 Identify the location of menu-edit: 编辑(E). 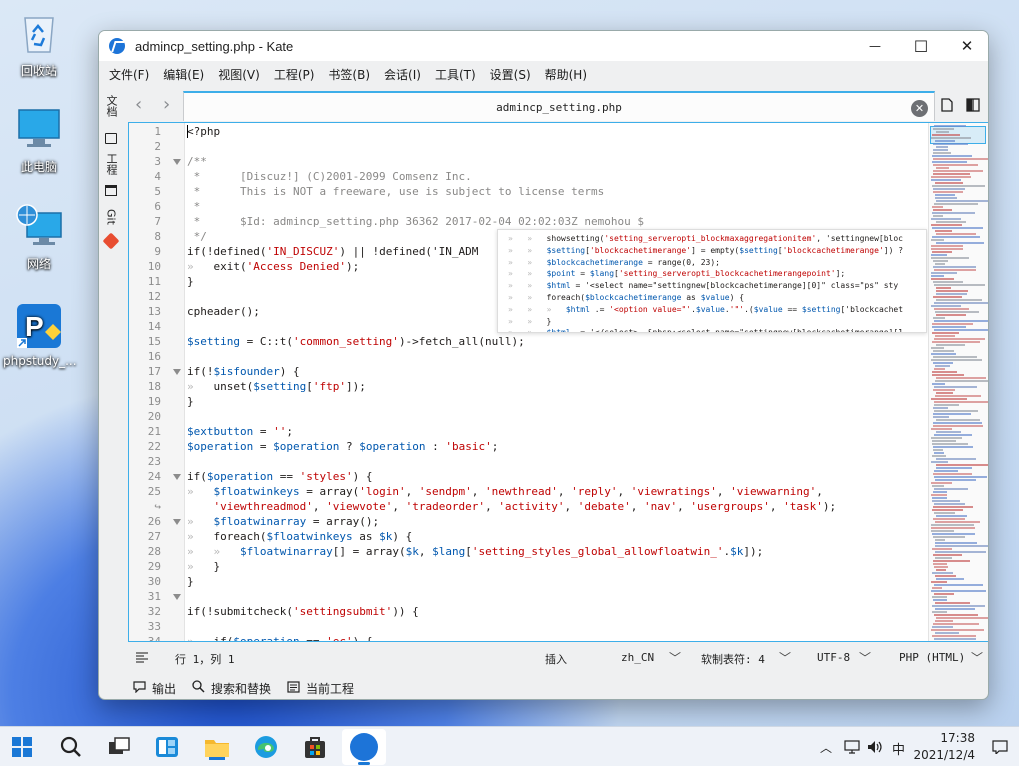
(183, 75).